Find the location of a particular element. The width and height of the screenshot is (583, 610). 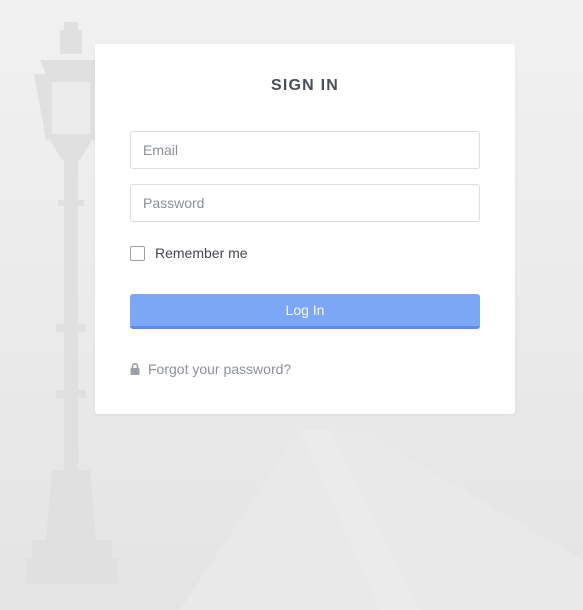

remember-me-label: Remember me is located at coordinates (201, 253).